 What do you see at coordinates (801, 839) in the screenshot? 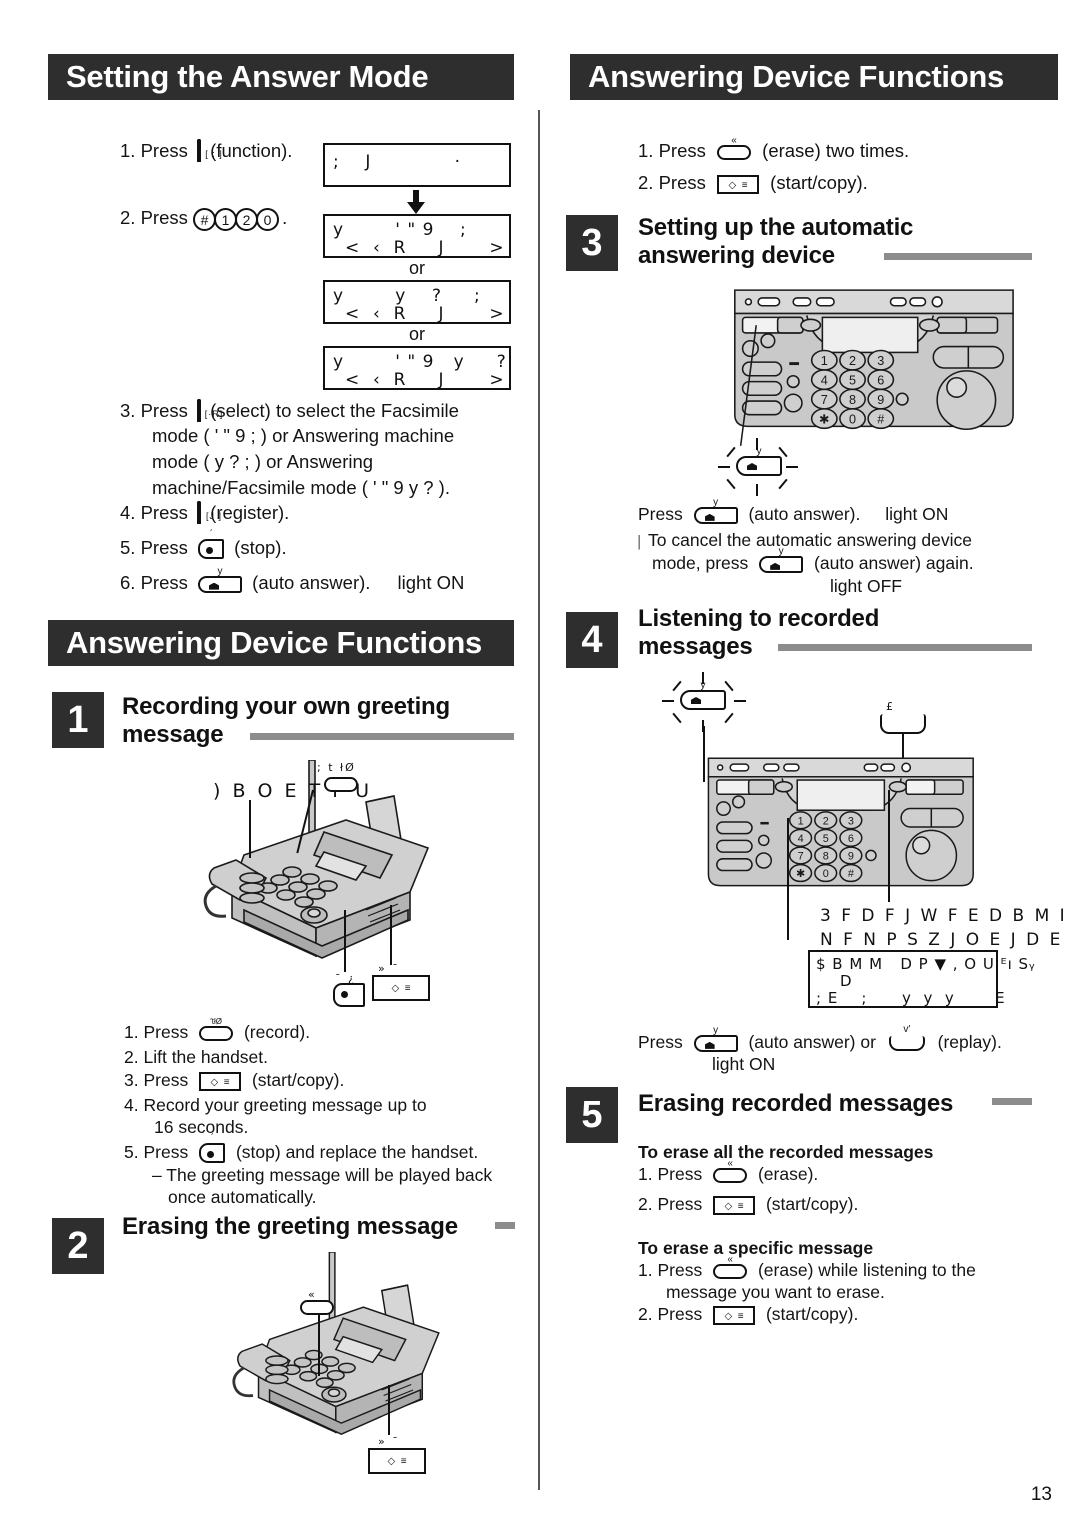
I see `svg-text: 4` at bounding box center [801, 839].